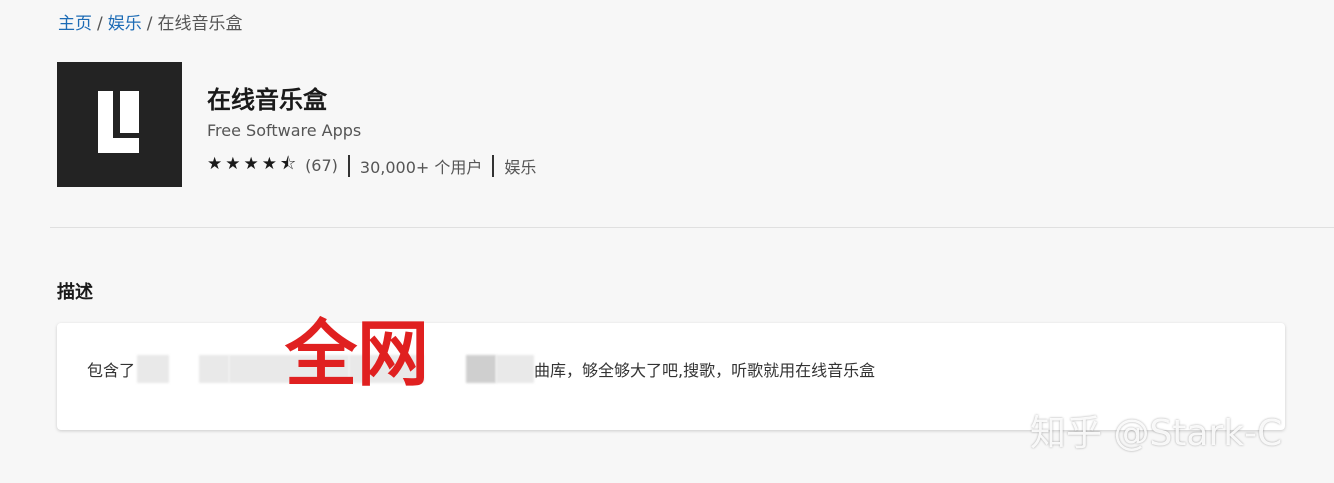 This screenshot has height=483, width=1334. I want to click on description-text: 包含了 曲库，够全够大了吧,搜歌，听歌就用在线音乐盒, so click(481, 369).